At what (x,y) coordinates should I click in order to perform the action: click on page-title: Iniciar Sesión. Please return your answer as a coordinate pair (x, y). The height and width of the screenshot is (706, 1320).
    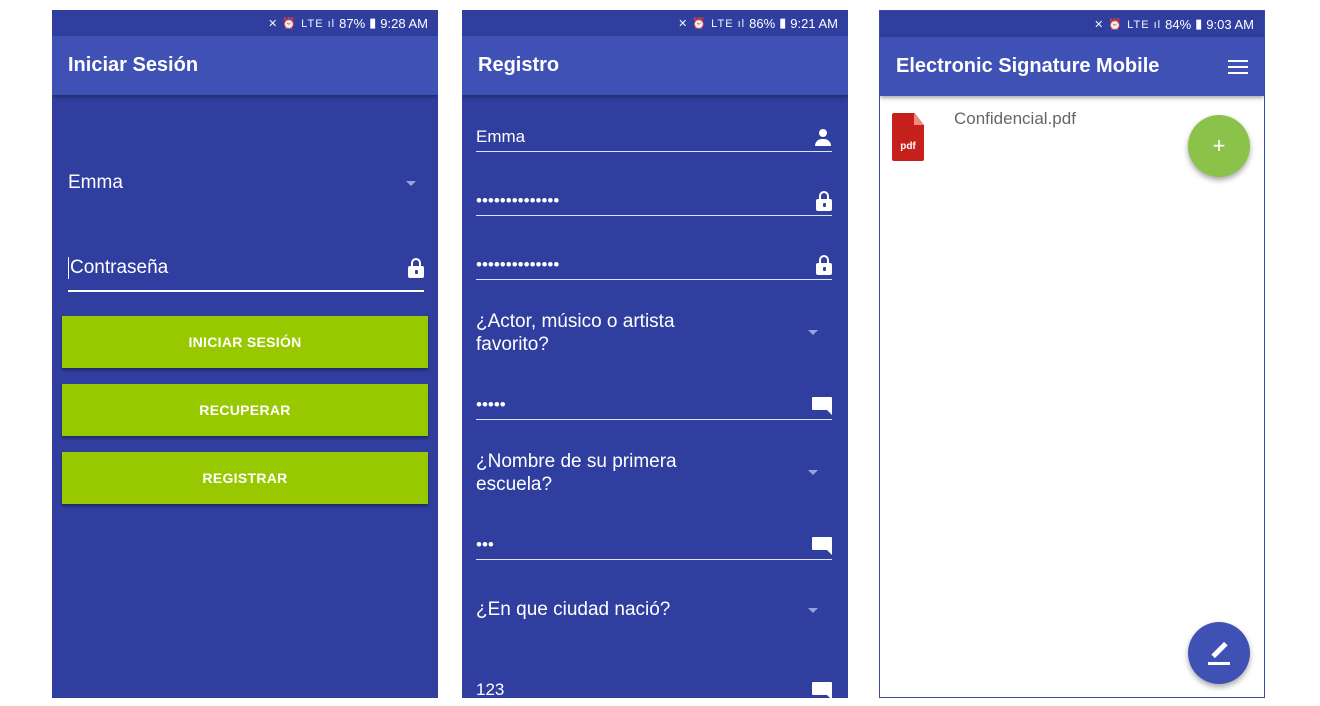
    Looking at the image, I should click on (133, 65).